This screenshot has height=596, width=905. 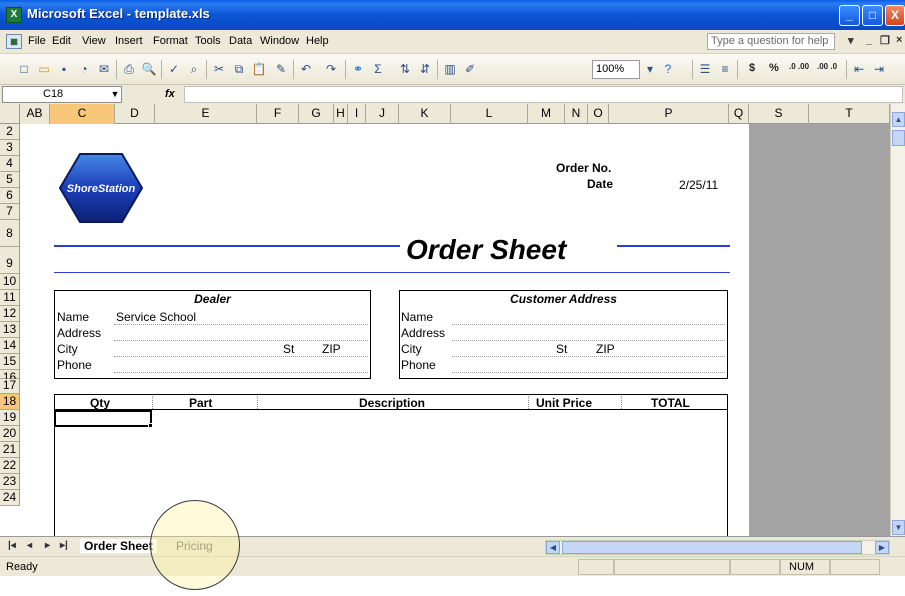 What do you see at coordinates (194, 69) in the screenshot?
I see `research-icon: ⌕` at bounding box center [194, 69].